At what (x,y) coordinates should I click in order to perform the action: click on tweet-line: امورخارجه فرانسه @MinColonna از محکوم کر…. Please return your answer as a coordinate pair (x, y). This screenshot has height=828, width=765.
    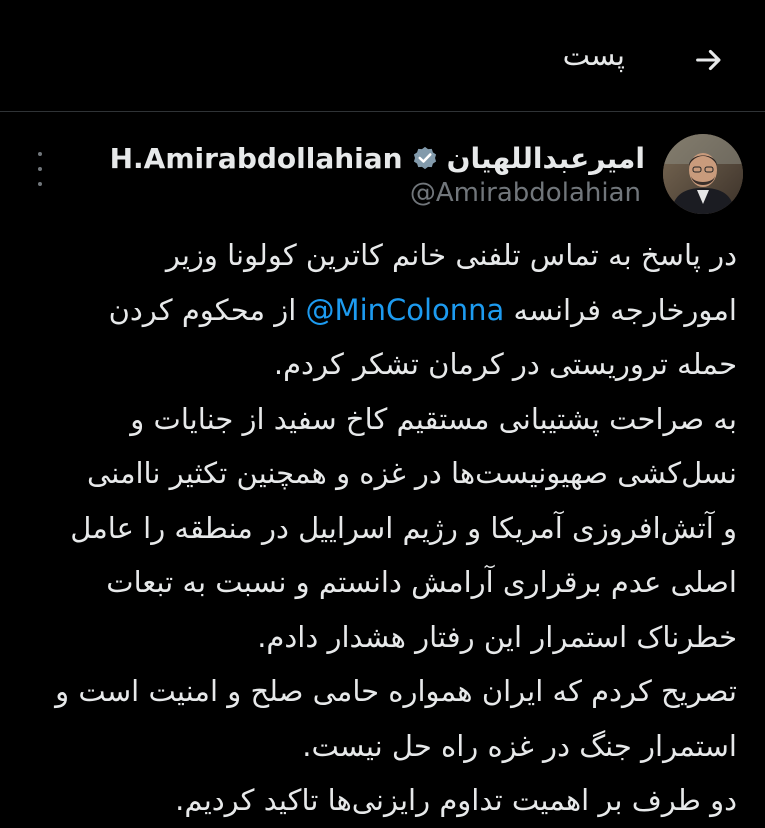
    Looking at the image, I should click on (381, 310).